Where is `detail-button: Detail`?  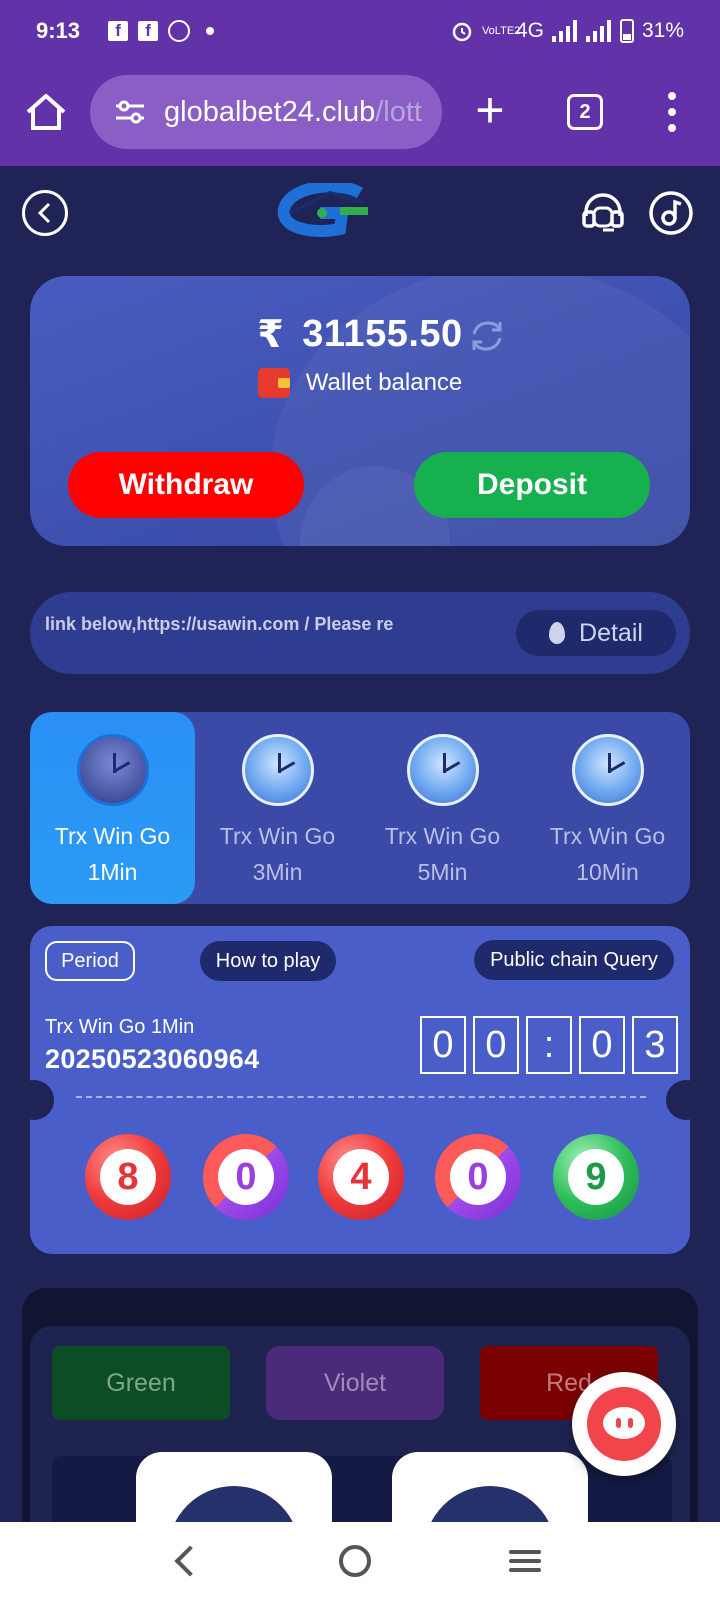
detail-button: Detail is located at coordinates (596, 633).